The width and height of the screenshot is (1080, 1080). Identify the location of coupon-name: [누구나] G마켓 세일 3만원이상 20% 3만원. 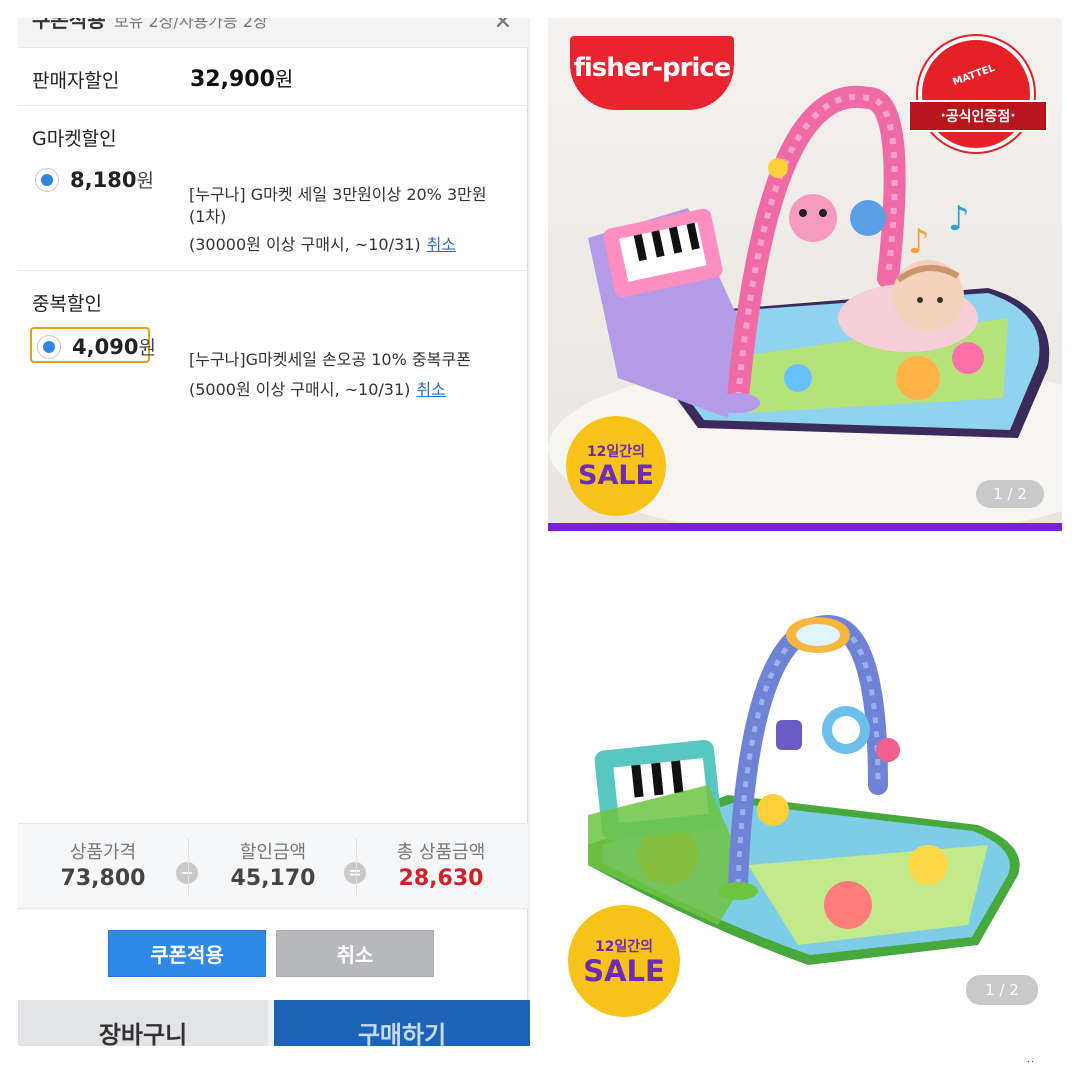
(338, 194).